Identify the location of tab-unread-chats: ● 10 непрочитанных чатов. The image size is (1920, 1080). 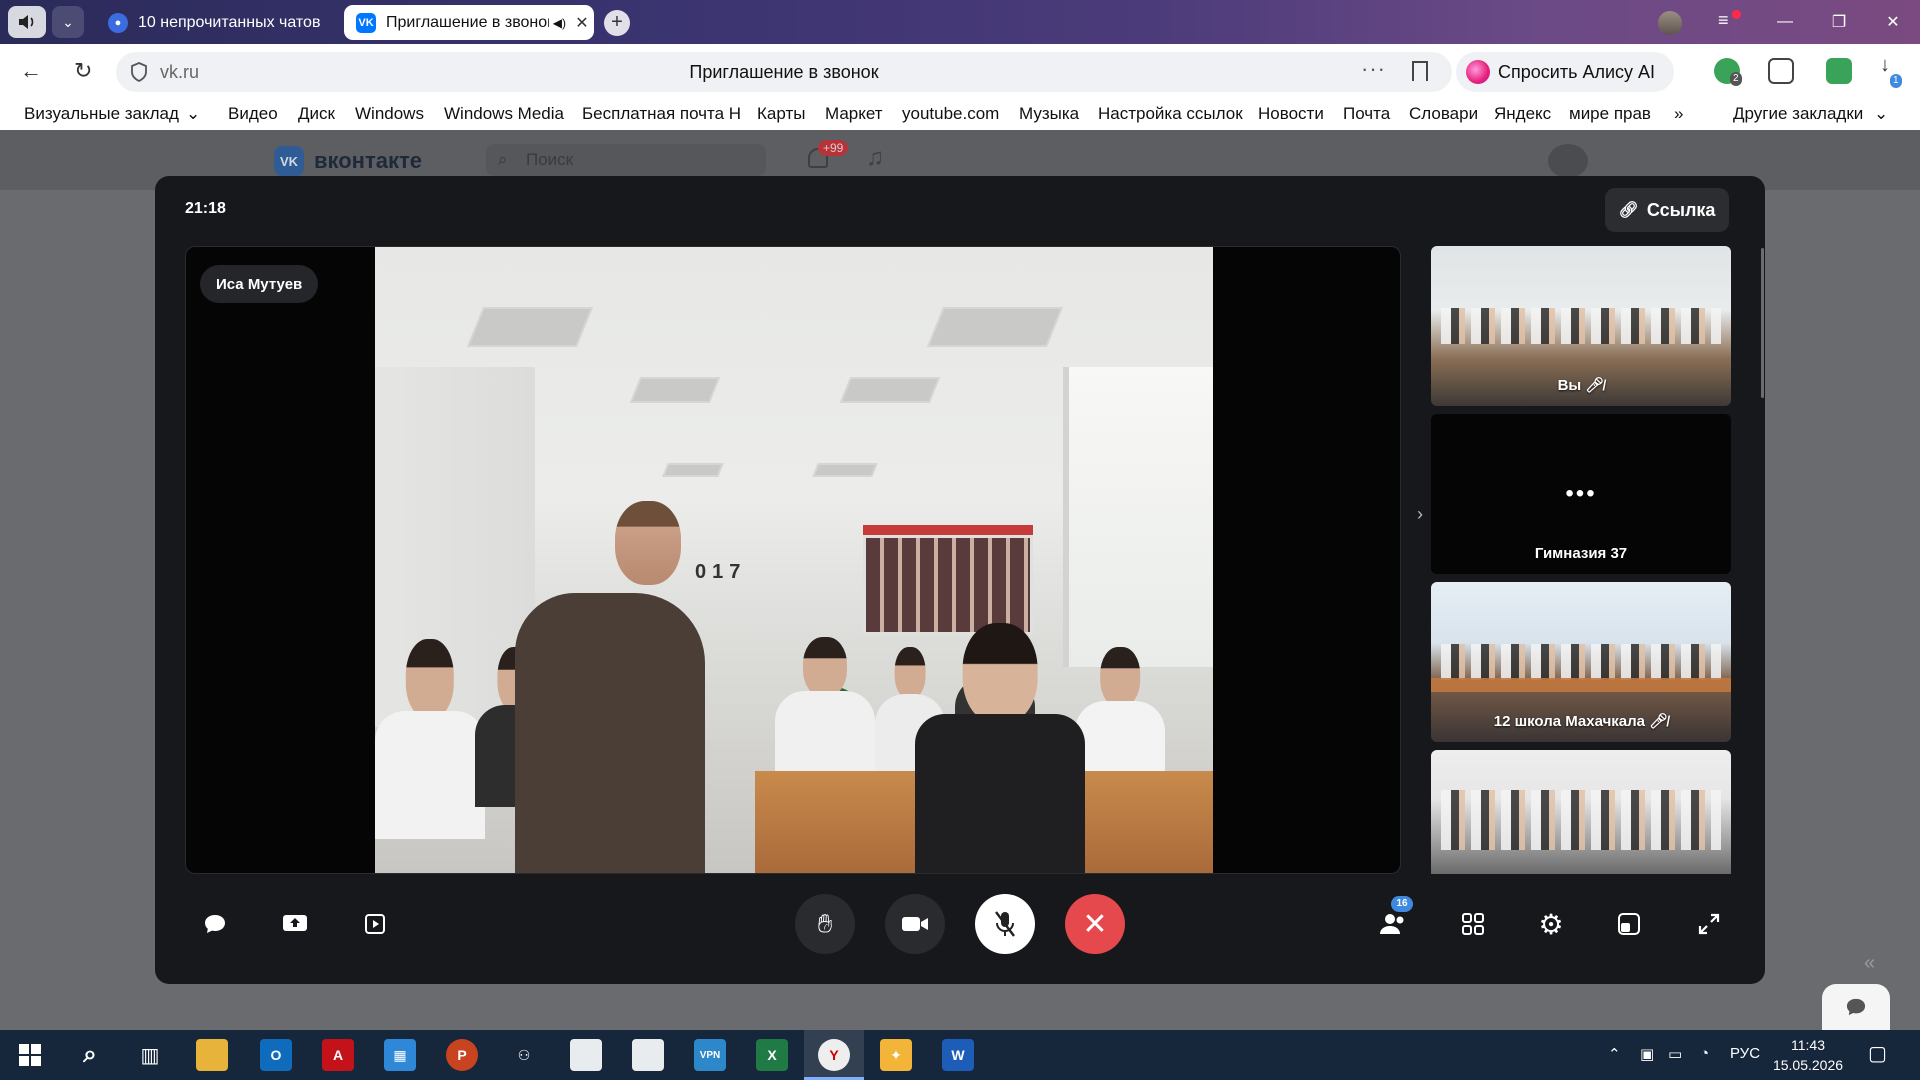
(216, 22).